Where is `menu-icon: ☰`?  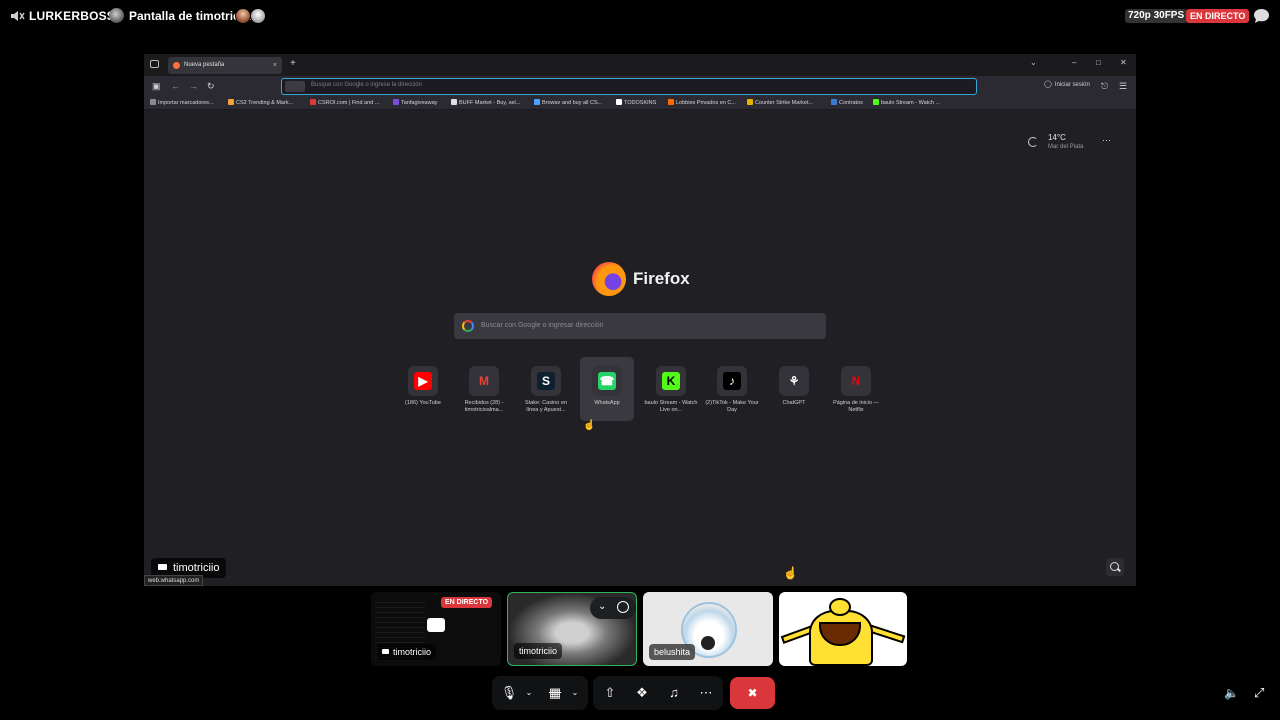 menu-icon: ☰ is located at coordinates (1123, 86).